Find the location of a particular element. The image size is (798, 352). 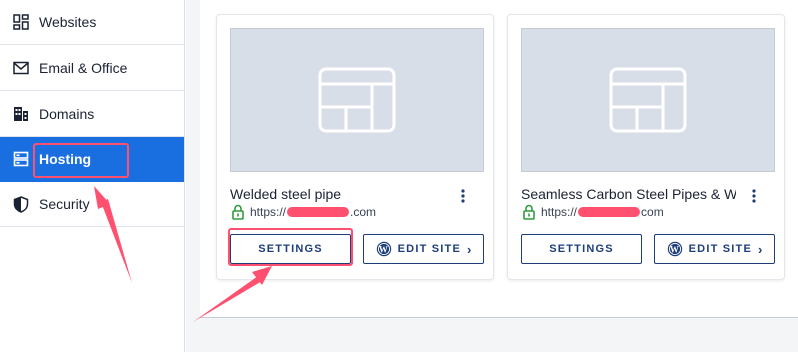

sidebar-item-label: Hosting is located at coordinates (65, 159).